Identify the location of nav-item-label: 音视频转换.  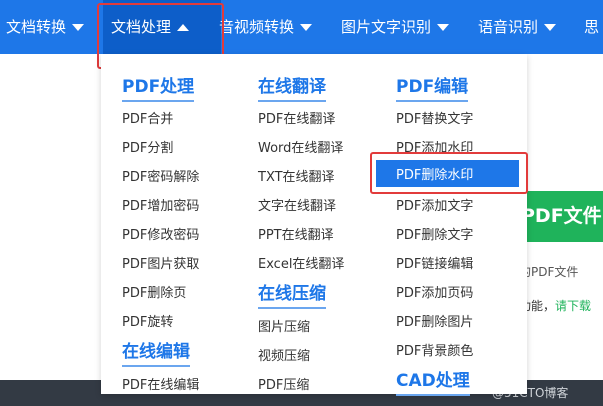
(257, 27).